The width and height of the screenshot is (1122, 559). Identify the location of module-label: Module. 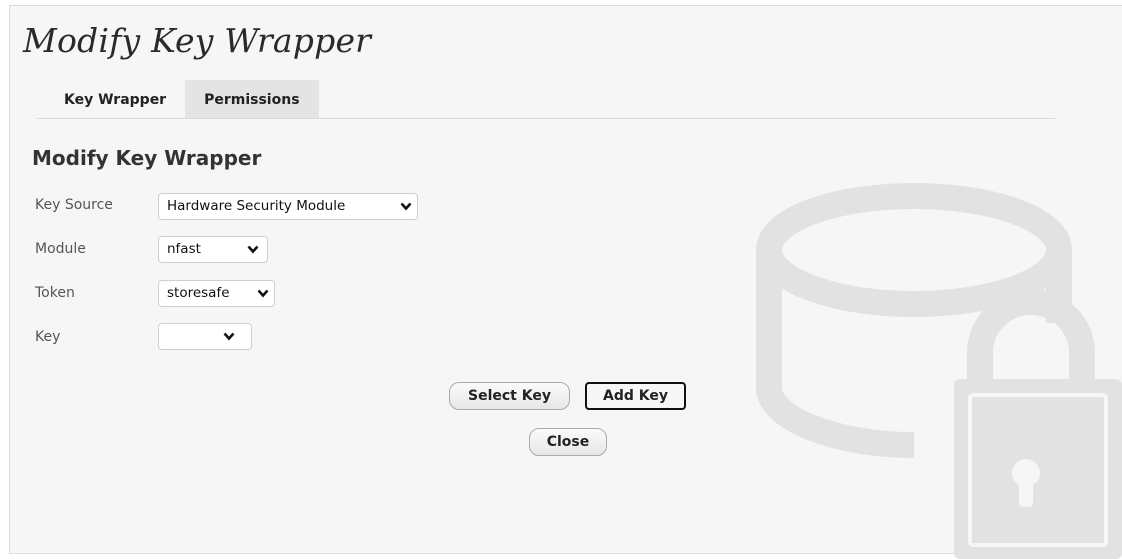
(60, 249).